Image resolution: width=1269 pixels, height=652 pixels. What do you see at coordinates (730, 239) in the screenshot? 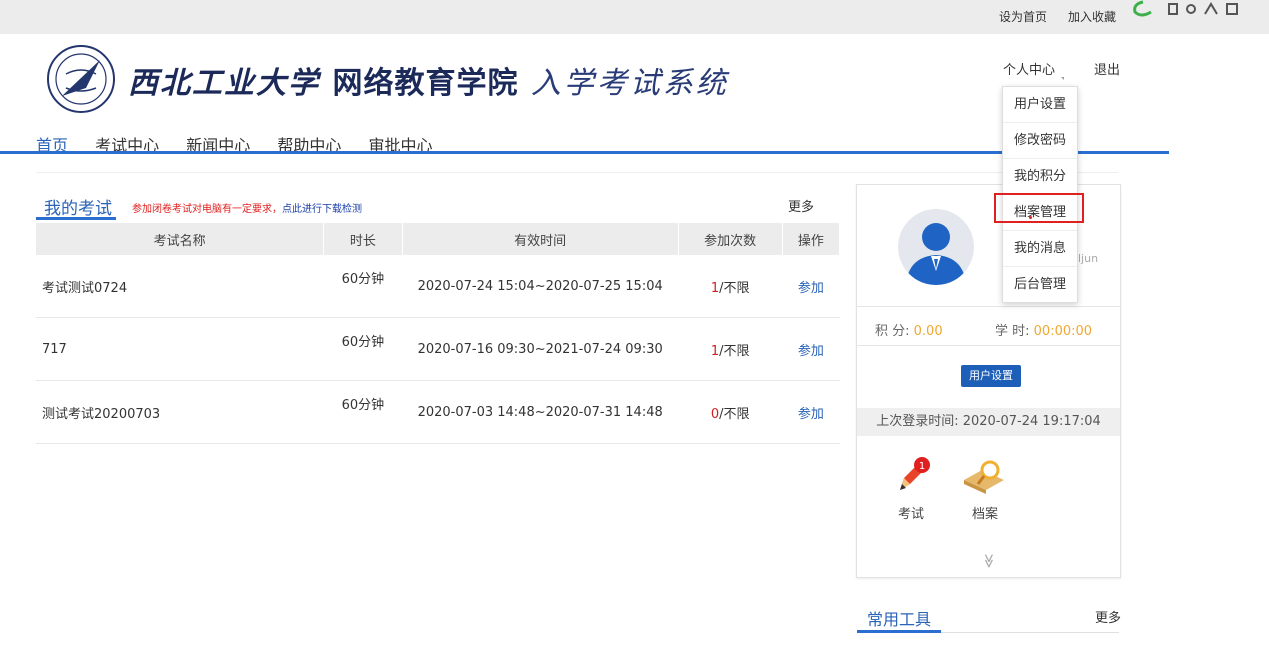
I see `col-attempts: 参加次数` at bounding box center [730, 239].